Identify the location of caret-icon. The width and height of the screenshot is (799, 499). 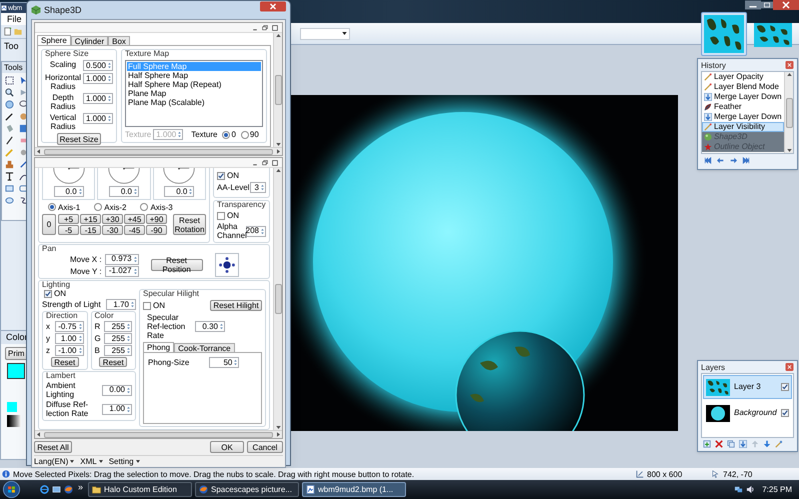
(344, 33).